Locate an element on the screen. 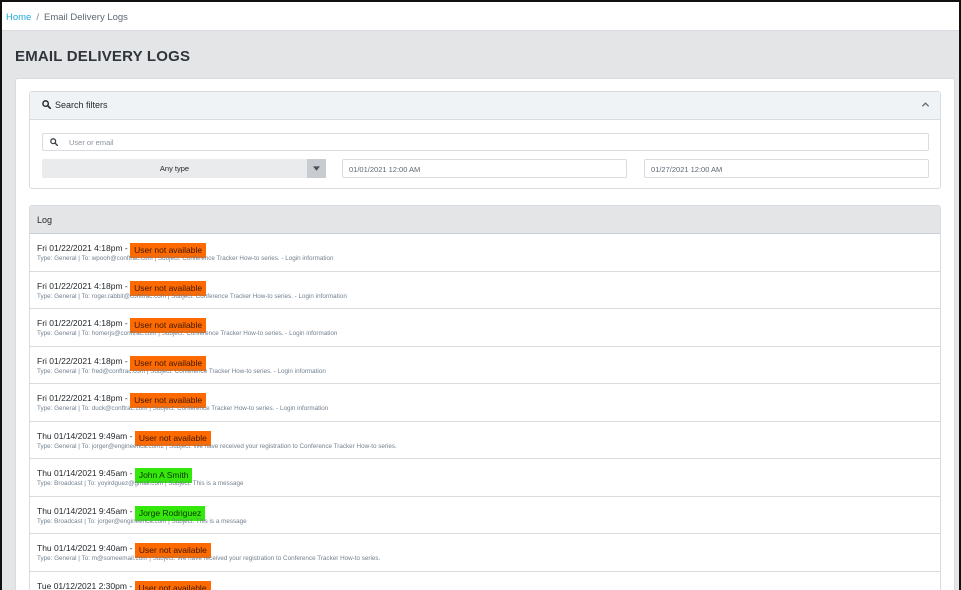 The width and height of the screenshot is (961, 590). log-item-timestamp: Tue 01/12/2021 2:30pm is located at coordinates (82, 585).